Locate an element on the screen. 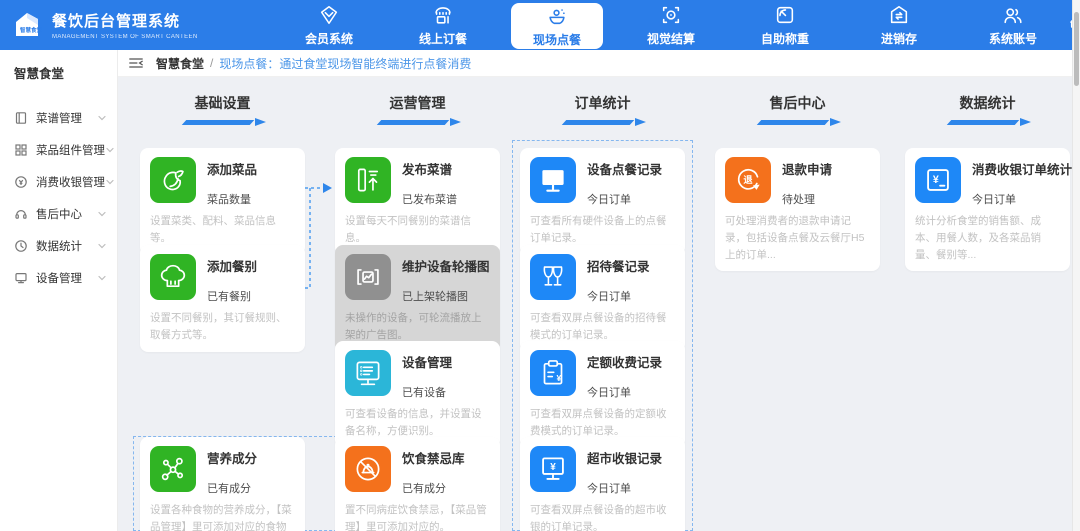 The image size is (1080, 531). onsite-order-dish-icon is located at coordinates (557, 16).